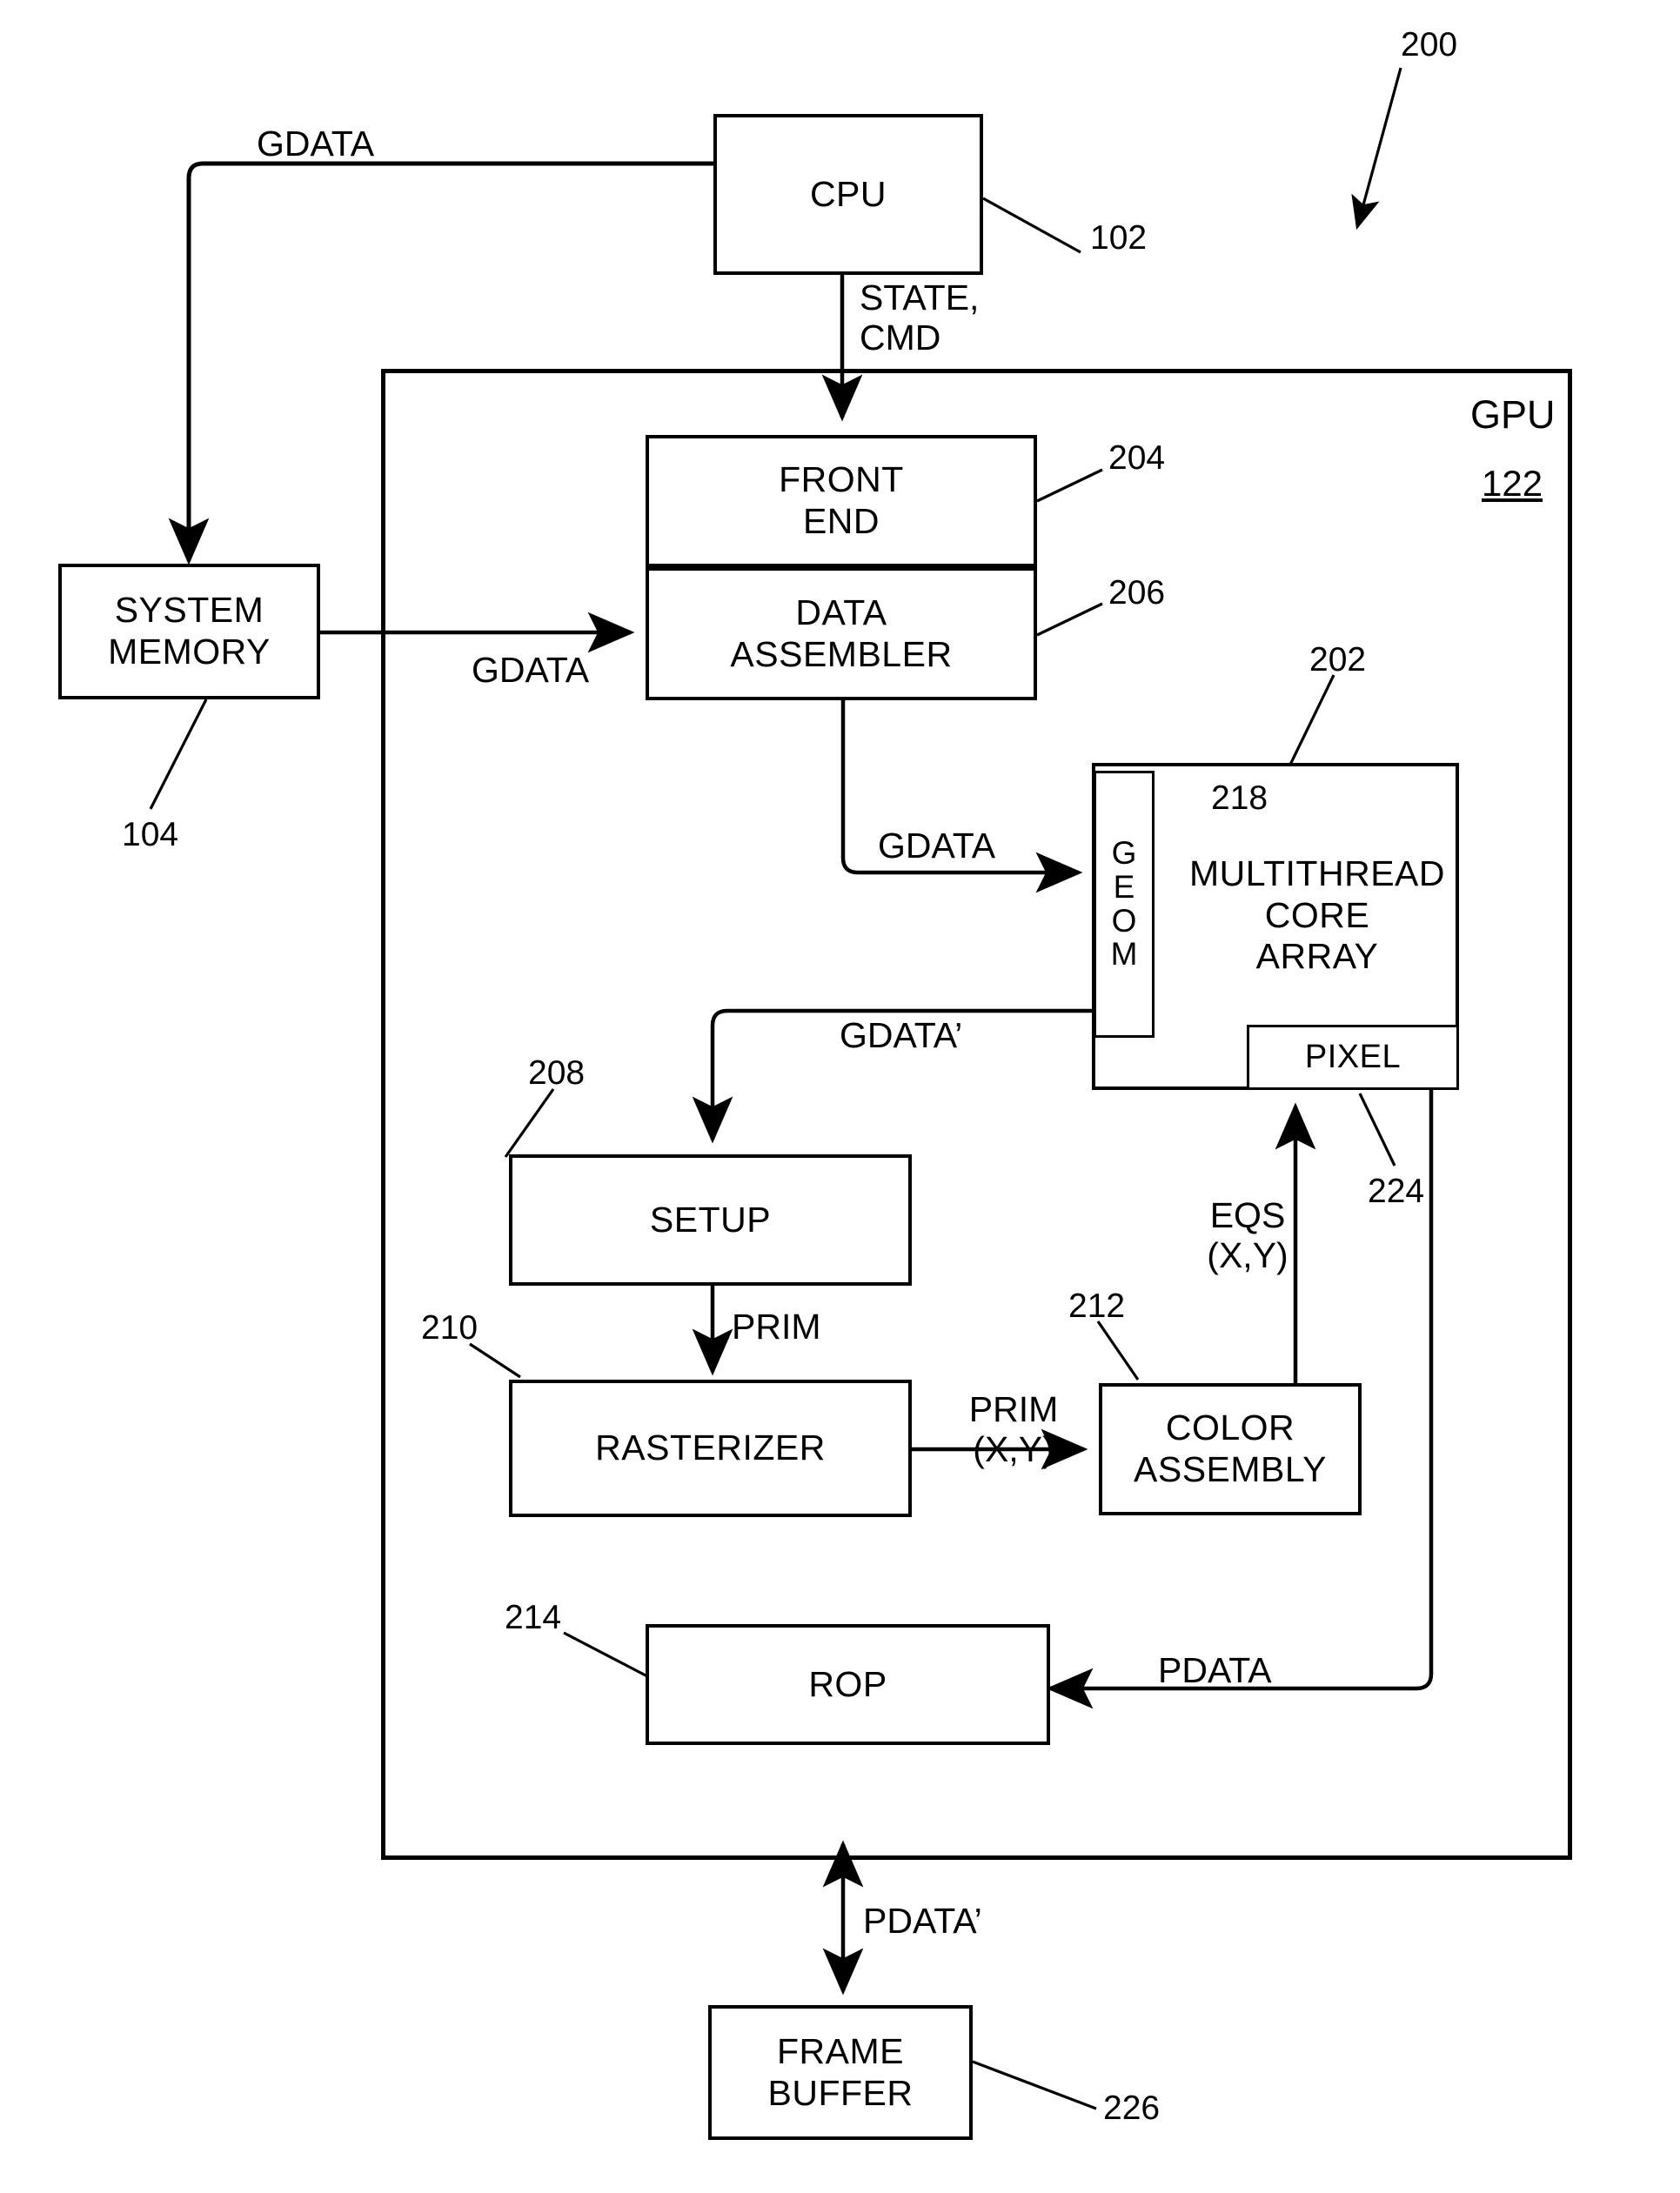 The image size is (1680, 2193). I want to click on signal-label-eqs-xy: EQS (X,Y), so click(1247, 1235).